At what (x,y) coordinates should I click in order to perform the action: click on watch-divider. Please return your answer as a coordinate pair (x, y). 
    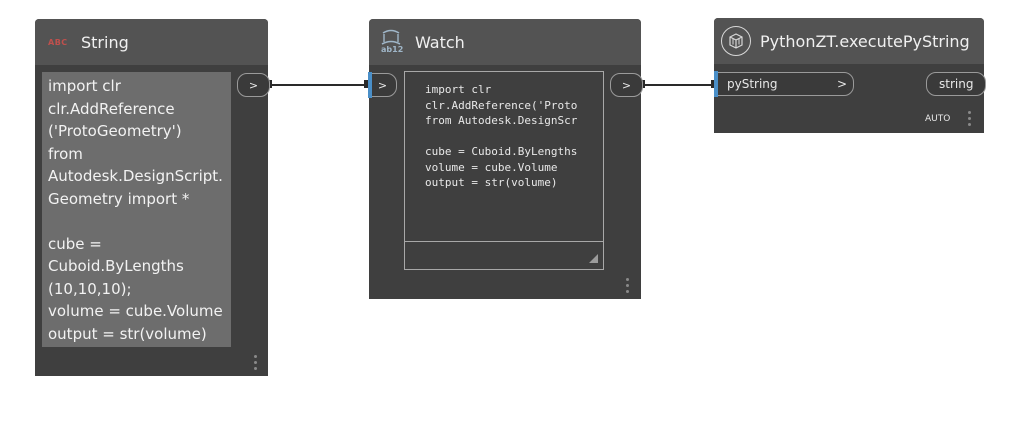
    Looking at the image, I should click on (504, 241).